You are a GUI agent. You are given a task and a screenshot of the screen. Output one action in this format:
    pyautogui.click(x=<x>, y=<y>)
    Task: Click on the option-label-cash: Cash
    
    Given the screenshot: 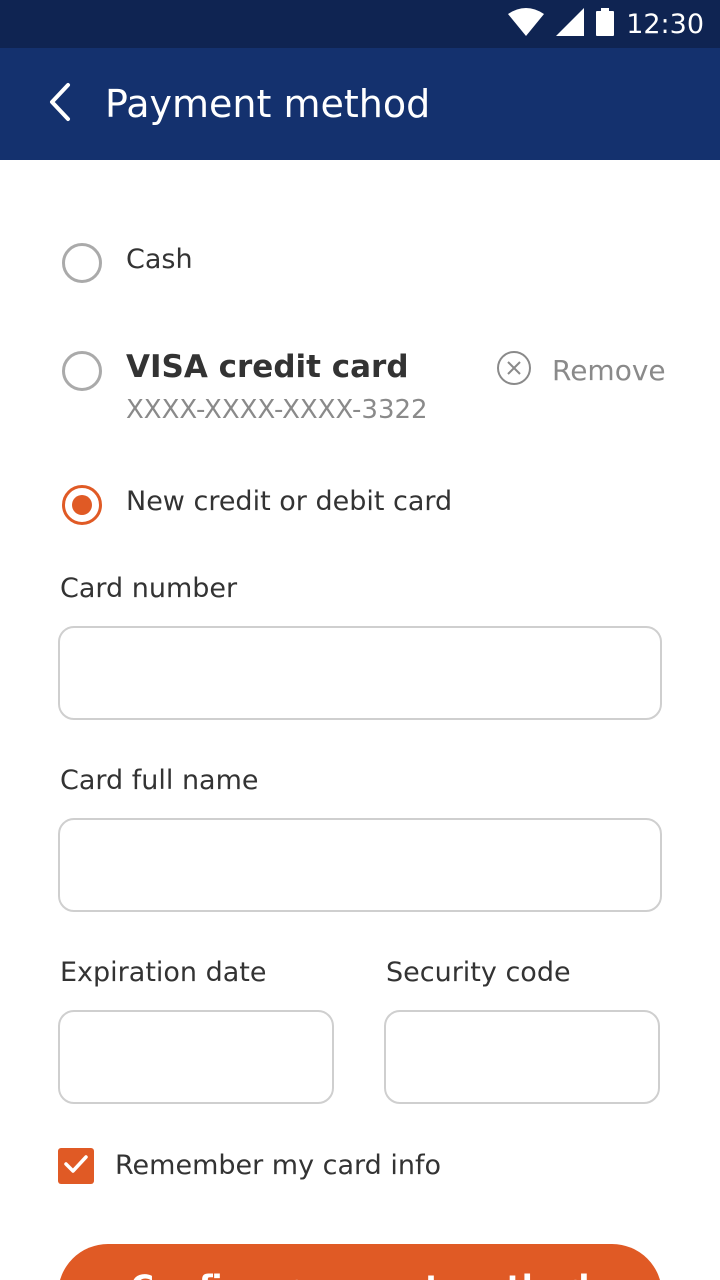 What is the action you would take?
    pyautogui.click(x=159, y=259)
    